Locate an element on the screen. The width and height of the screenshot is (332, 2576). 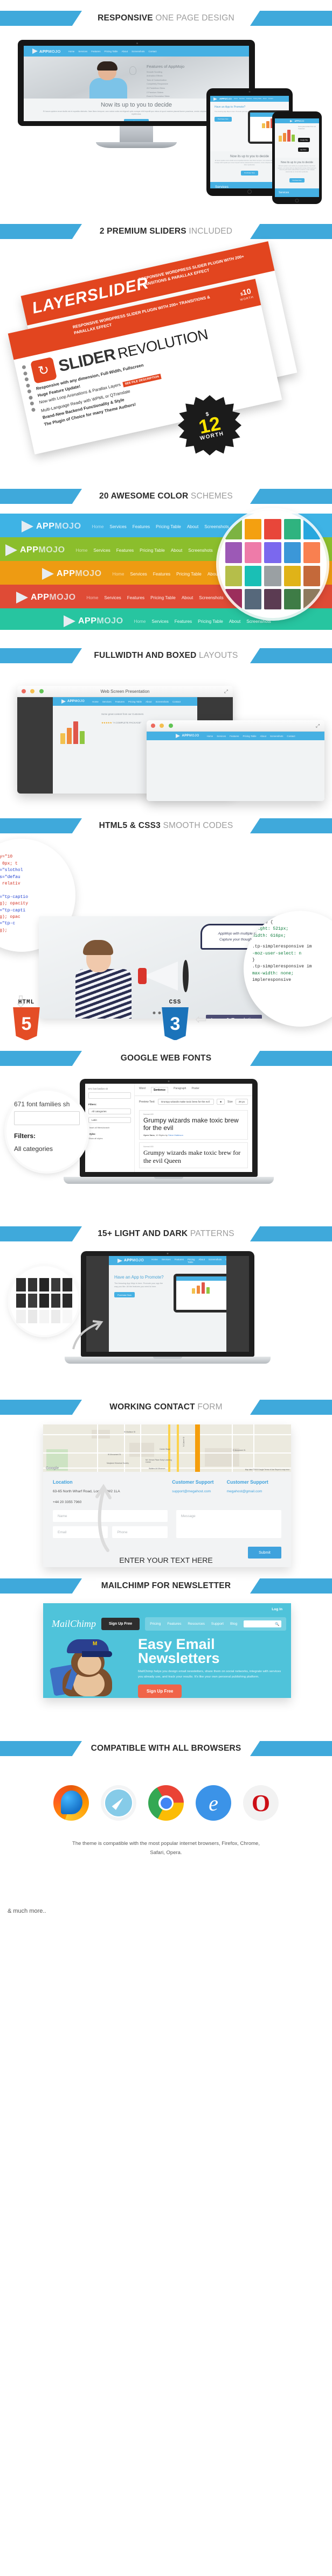
google-play-button: Google Play is located at coordinates (304, 140).